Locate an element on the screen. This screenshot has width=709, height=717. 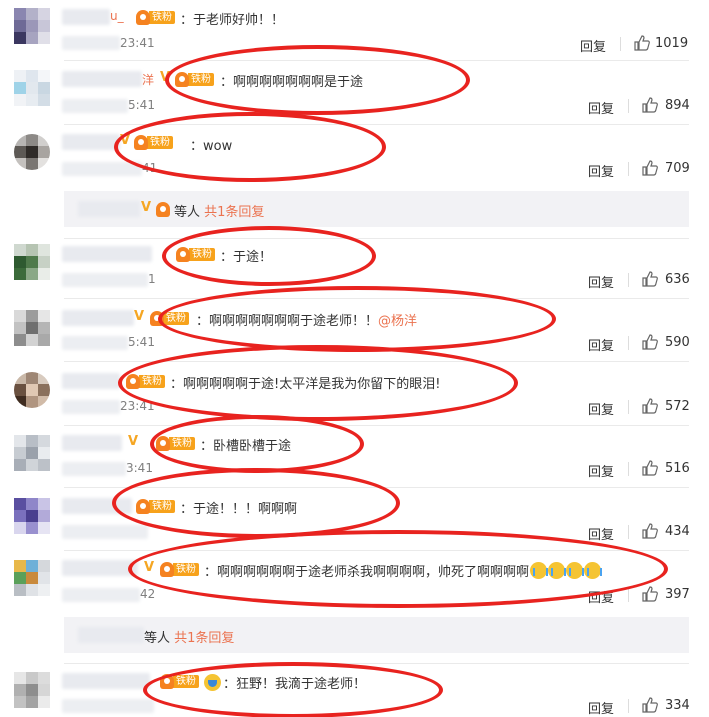
comment-time: 3:41 is located at coordinates (139, 468).